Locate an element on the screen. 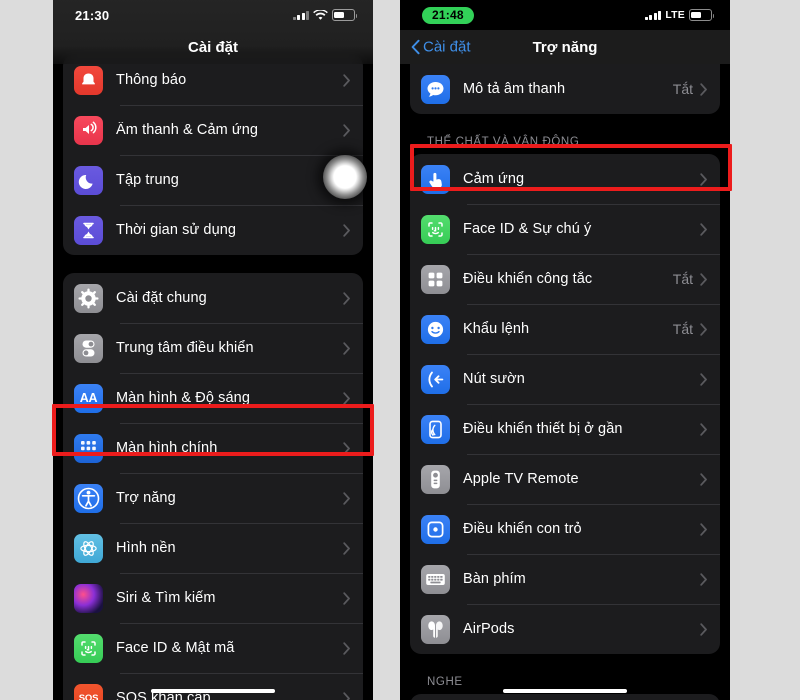 Image resolution: width=800 pixels, height=700 pixels. page-title: Trợ năng is located at coordinates (565, 47).